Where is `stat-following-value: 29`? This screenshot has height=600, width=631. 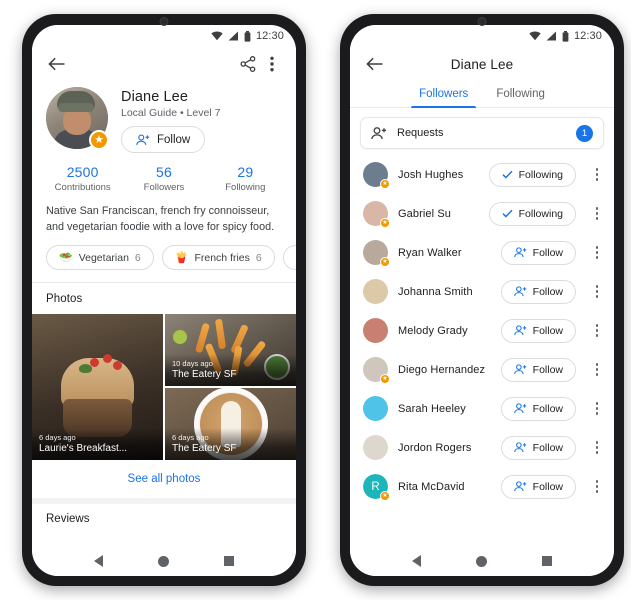 stat-following-value: 29 is located at coordinates (245, 172).